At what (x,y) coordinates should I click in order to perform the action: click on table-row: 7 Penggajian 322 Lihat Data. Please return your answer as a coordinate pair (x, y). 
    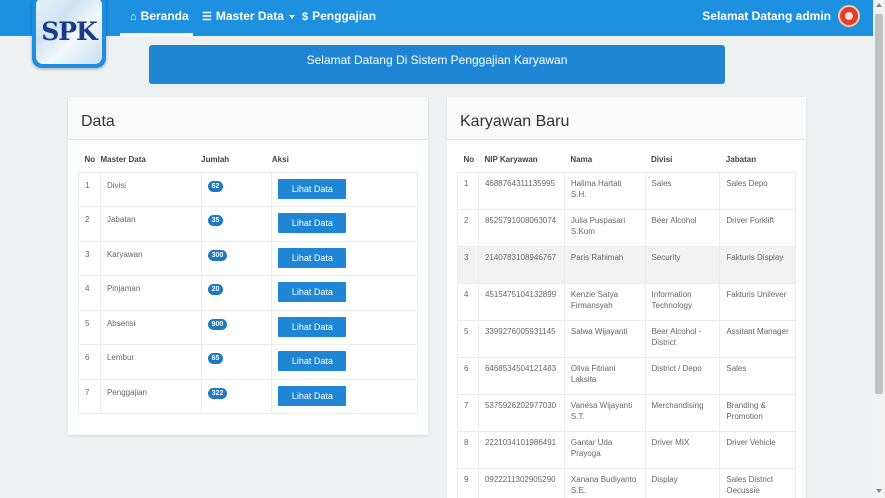
    Looking at the image, I should click on (248, 396).